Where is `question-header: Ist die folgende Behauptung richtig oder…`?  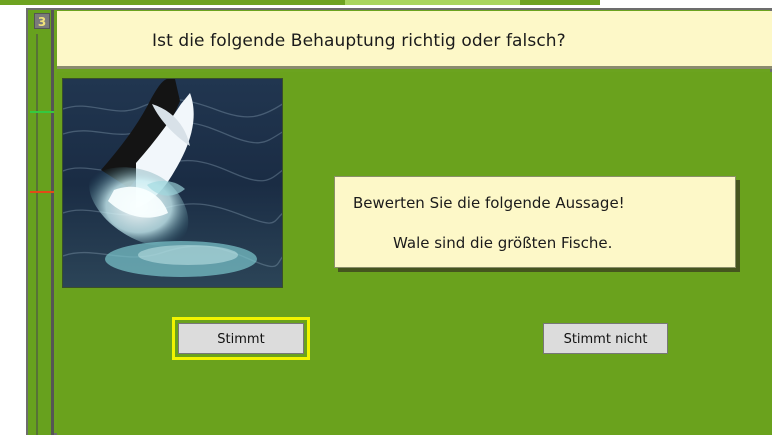 question-header: Ist die folgende Behauptung richtig oder… is located at coordinates (414, 40).